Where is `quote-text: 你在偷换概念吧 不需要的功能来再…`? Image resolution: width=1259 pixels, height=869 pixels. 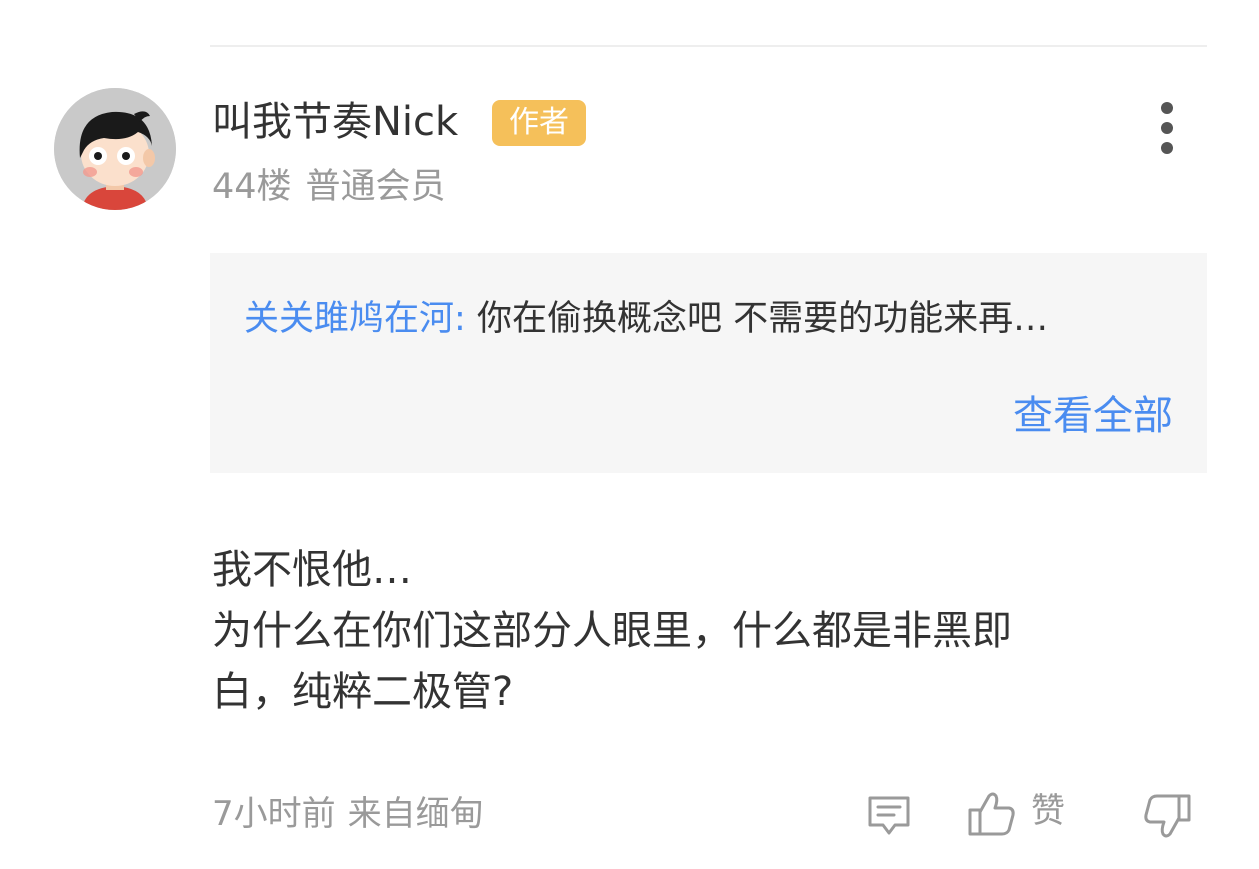 quote-text: 你在偷换概念吧 不需要的功能来再… is located at coordinates (762, 319).